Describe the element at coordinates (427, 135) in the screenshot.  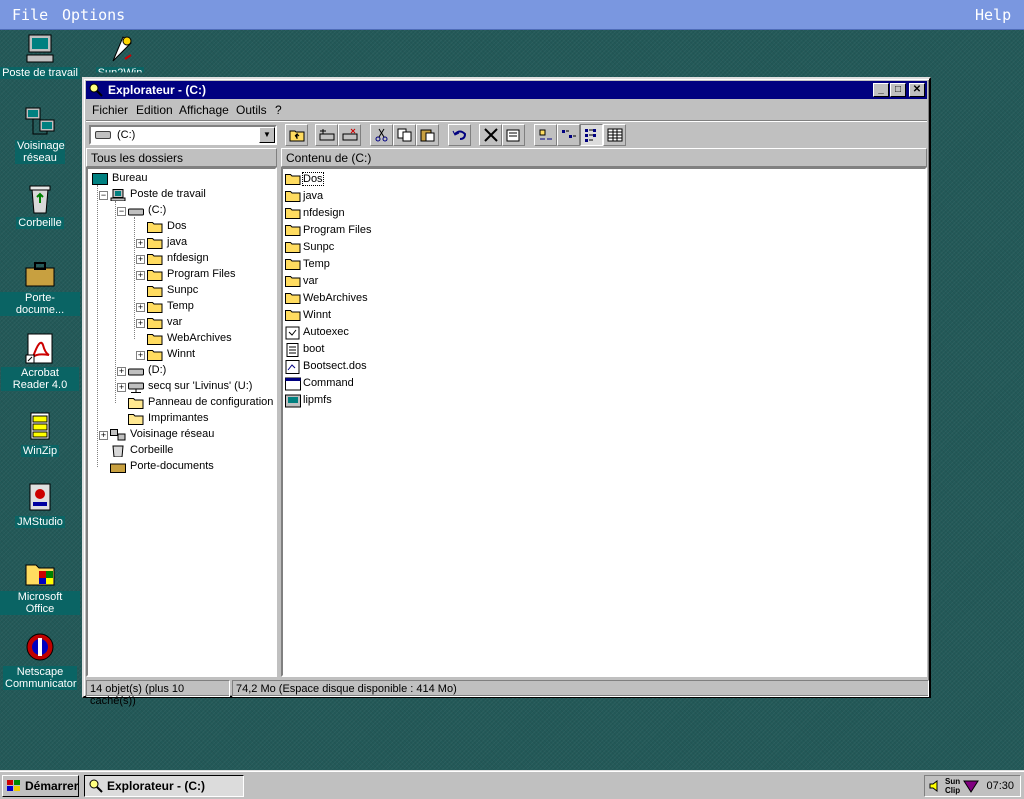
I see `paste-button` at that location.